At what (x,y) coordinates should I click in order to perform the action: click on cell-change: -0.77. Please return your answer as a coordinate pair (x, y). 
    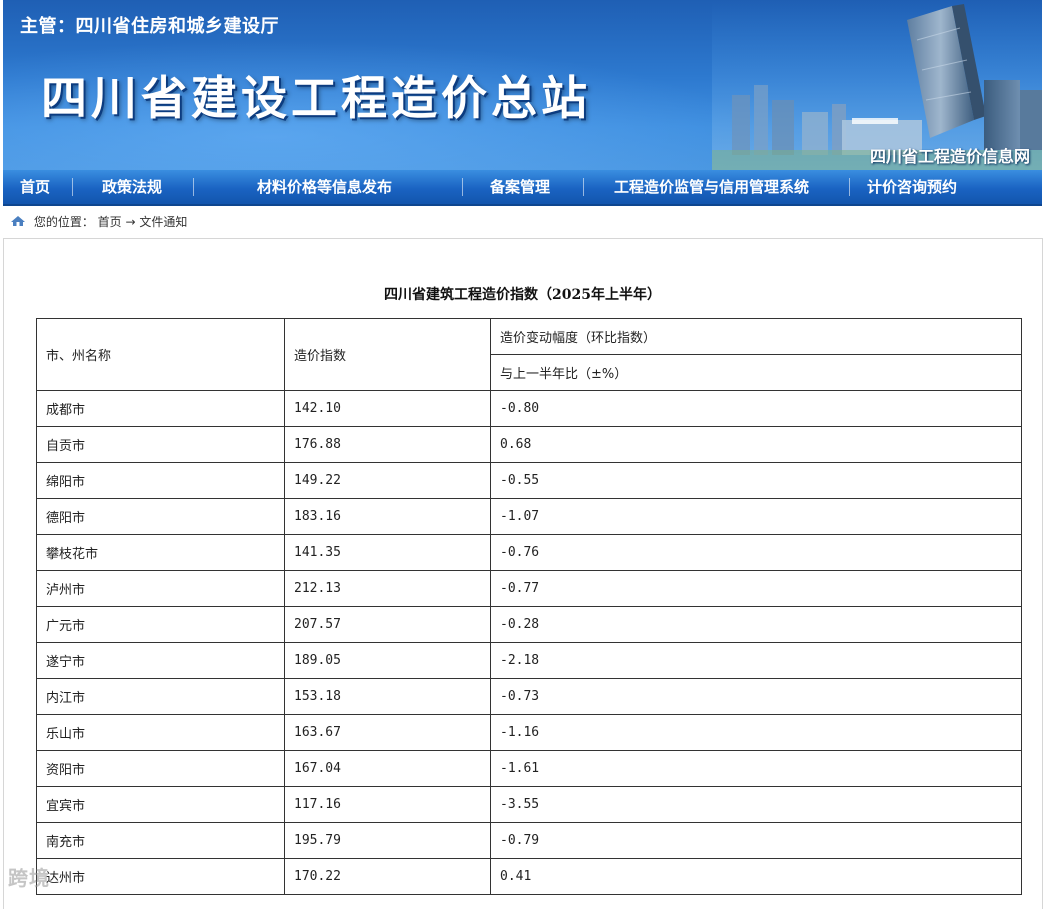
    Looking at the image, I should click on (756, 588).